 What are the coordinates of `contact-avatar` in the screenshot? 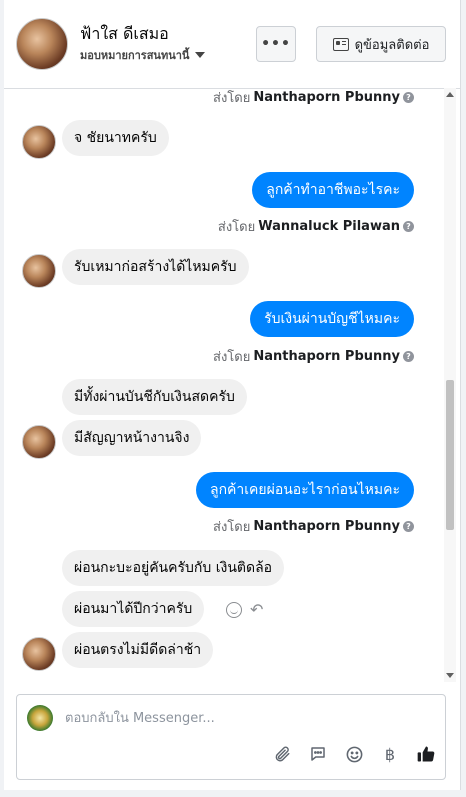 It's located at (42, 44).